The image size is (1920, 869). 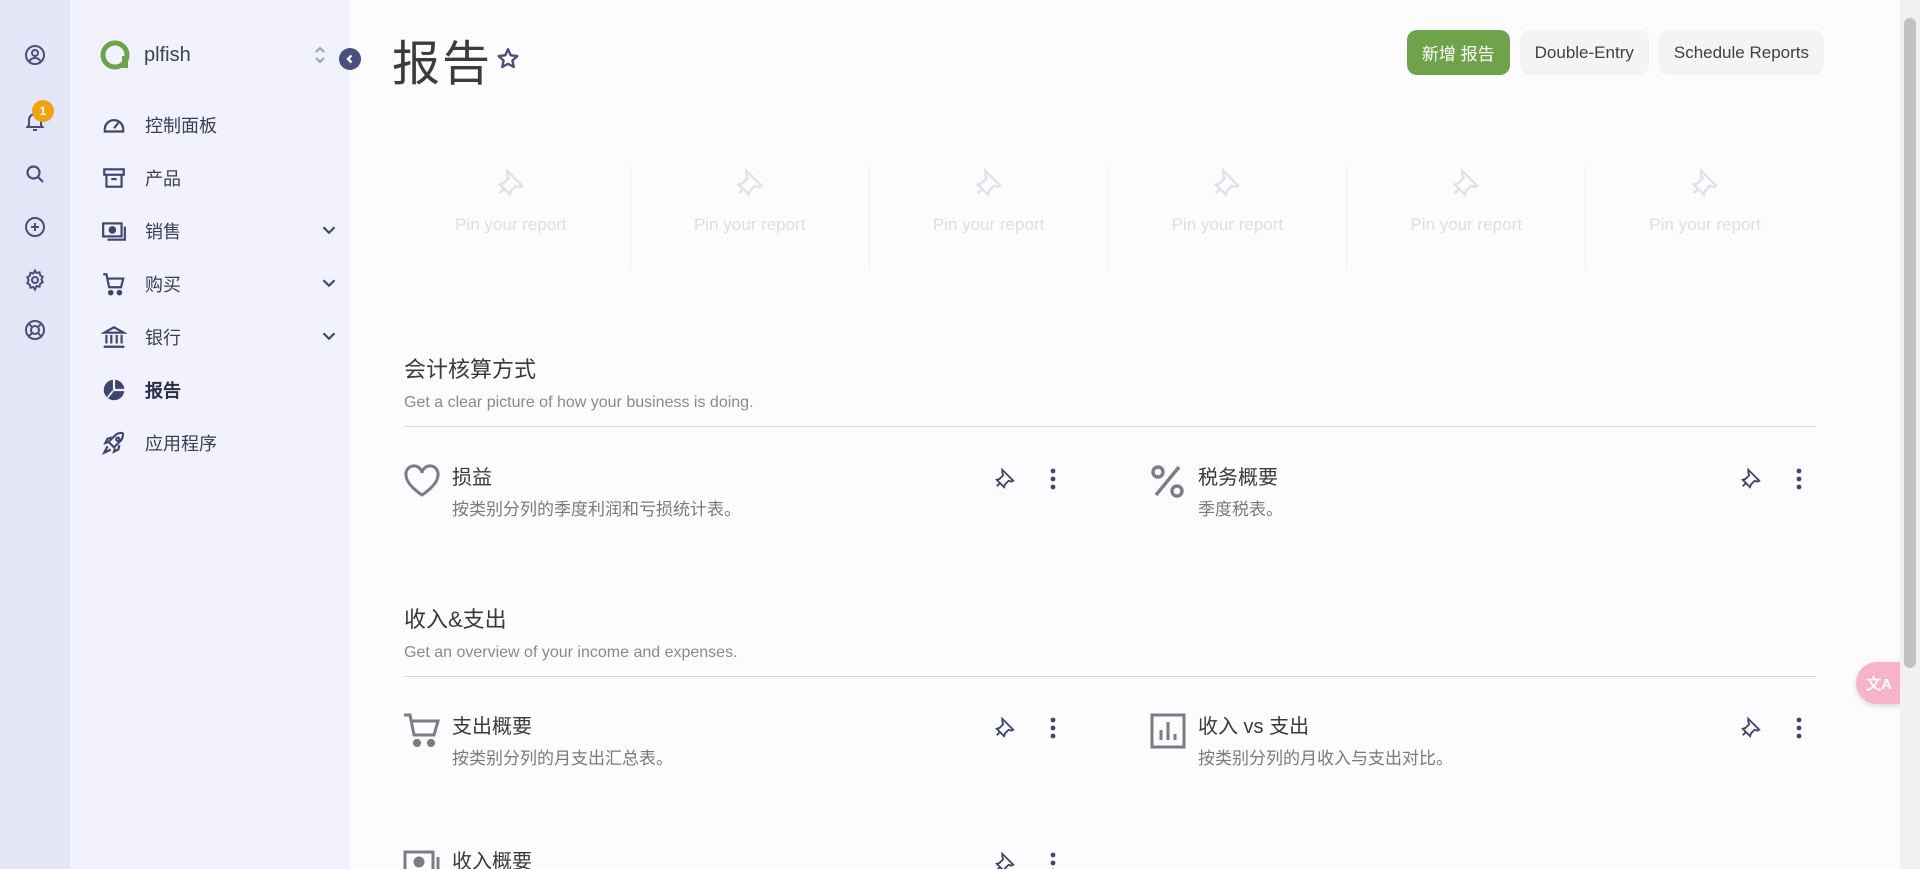 I want to click on header-actions: 新增 报告 Double-Entry Schedule Reports, so click(x=1615, y=52).